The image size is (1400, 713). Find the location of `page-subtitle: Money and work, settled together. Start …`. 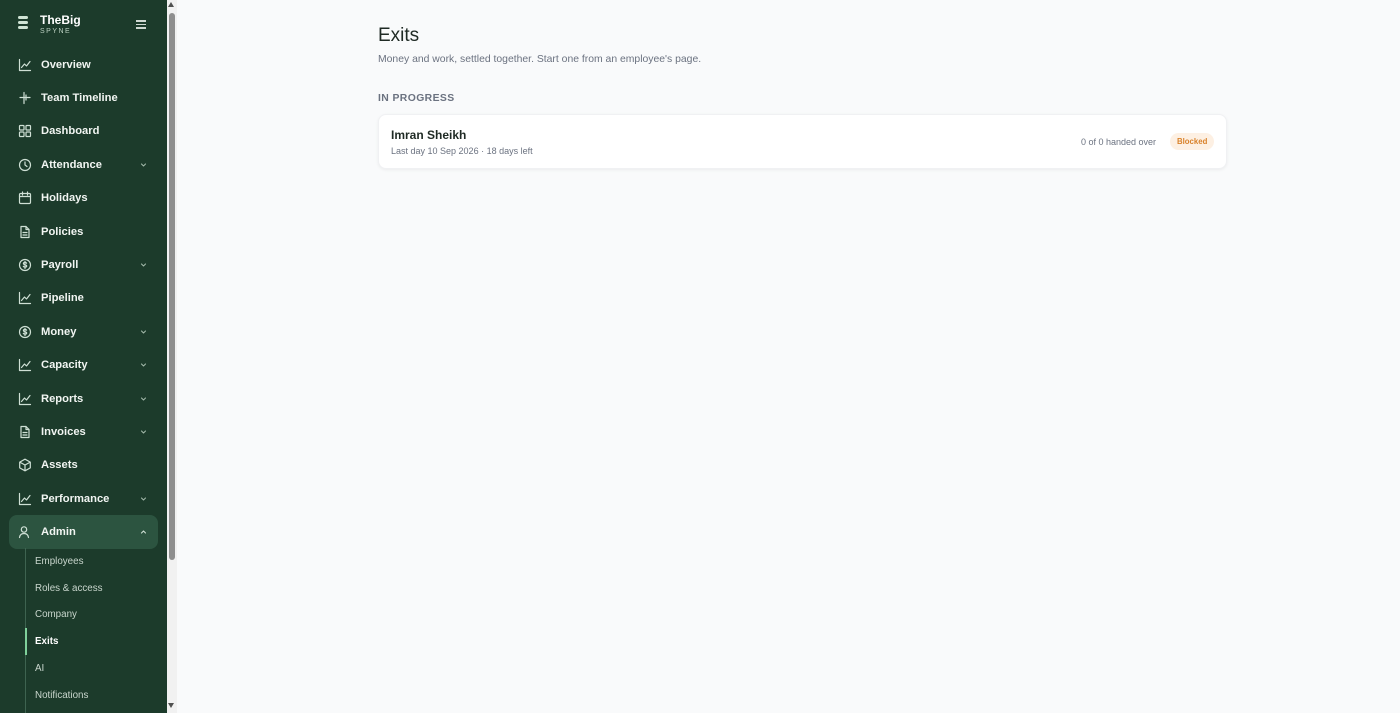

page-subtitle: Money and work, settled together. Start … is located at coordinates (540, 59).